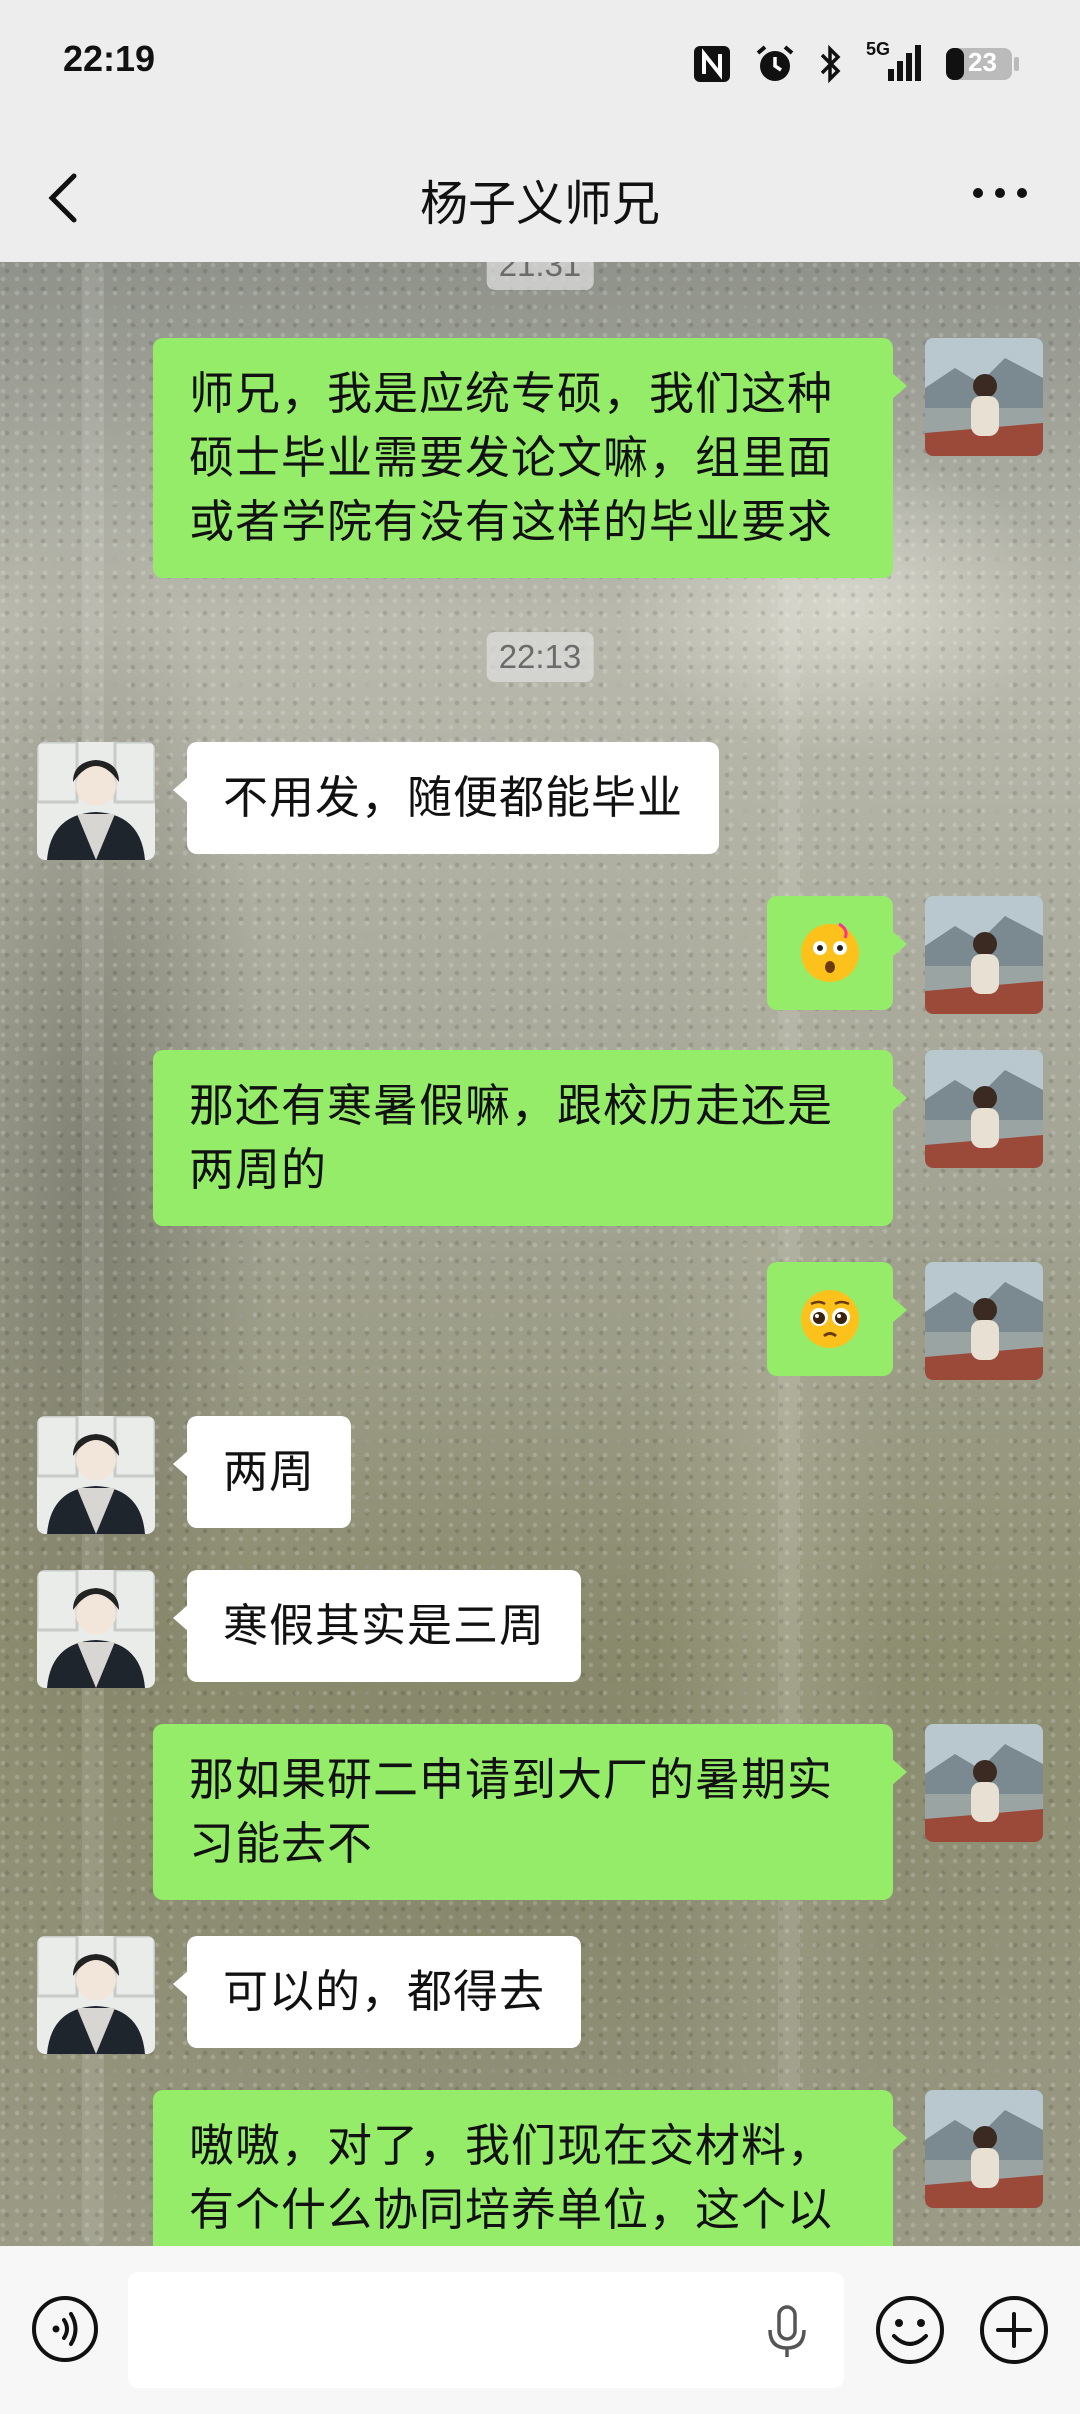 The width and height of the screenshot is (1080, 2414). What do you see at coordinates (281, 1843) in the screenshot?
I see `message-line: 习能去不` at bounding box center [281, 1843].